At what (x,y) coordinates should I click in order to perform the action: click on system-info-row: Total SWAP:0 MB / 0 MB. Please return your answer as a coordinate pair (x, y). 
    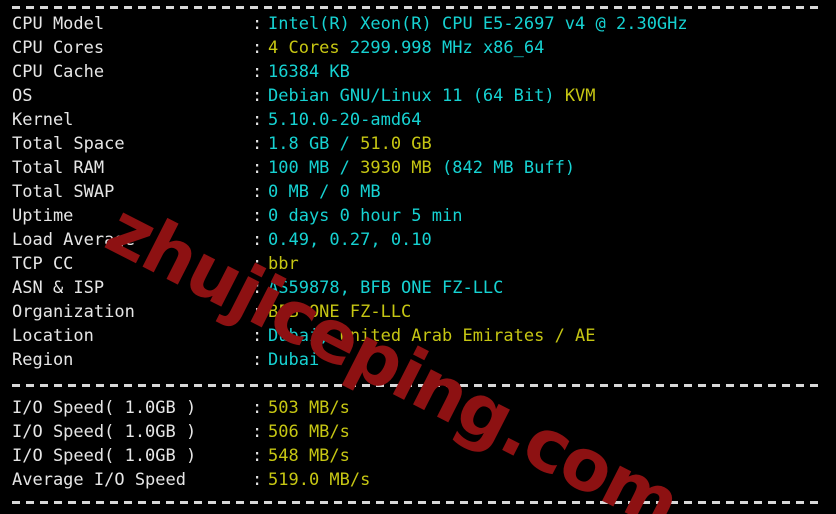
    Looking at the image, I should click on (418, 192).